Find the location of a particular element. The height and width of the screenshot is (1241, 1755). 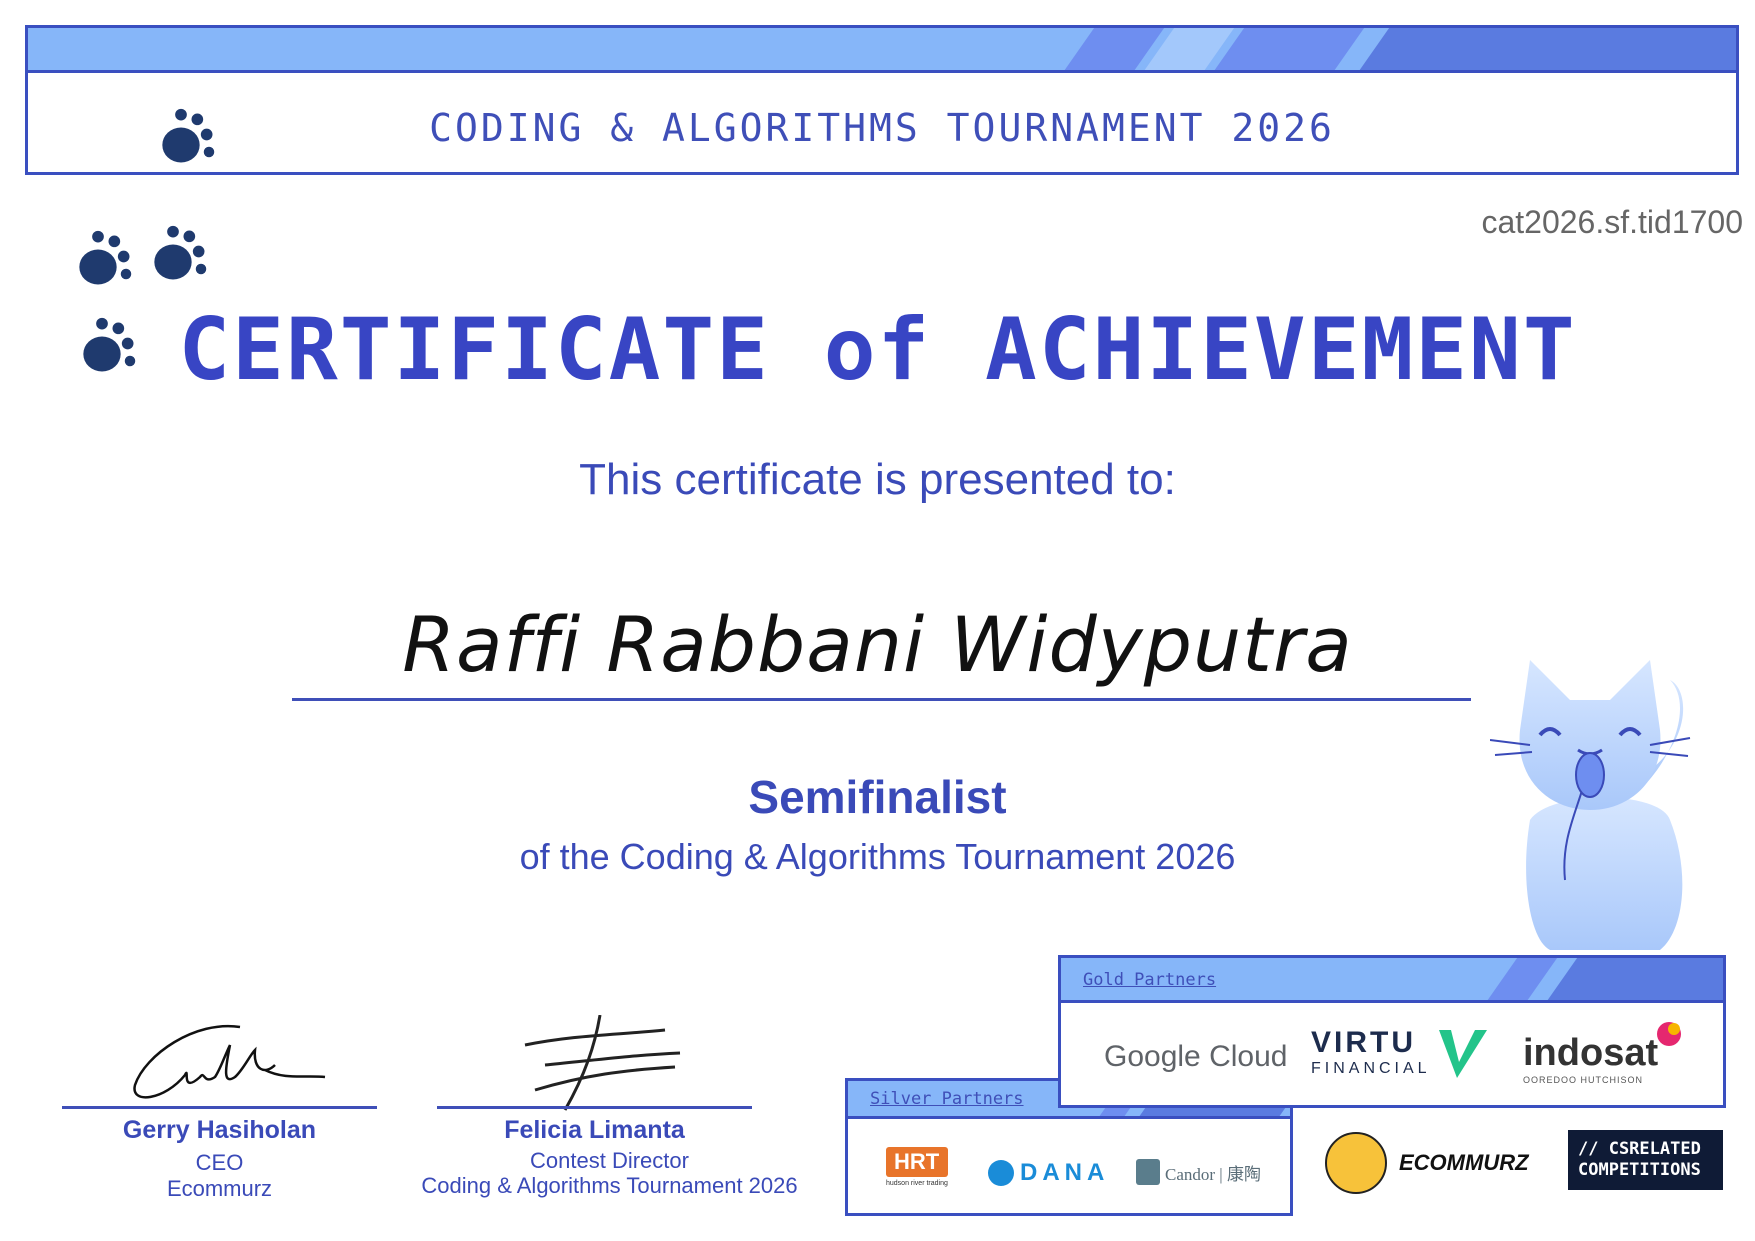

signatory-role: Contest Director is located at coordinates (609, 1160).